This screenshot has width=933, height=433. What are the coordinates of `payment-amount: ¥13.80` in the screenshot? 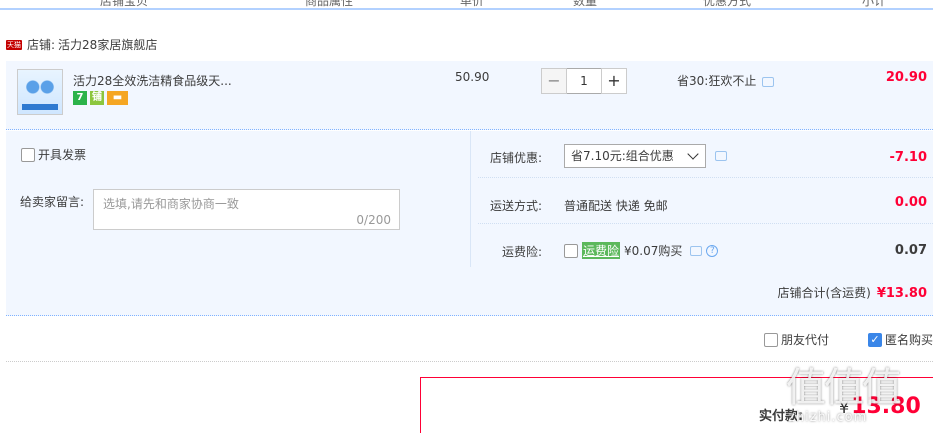 It's located at (880, 406).